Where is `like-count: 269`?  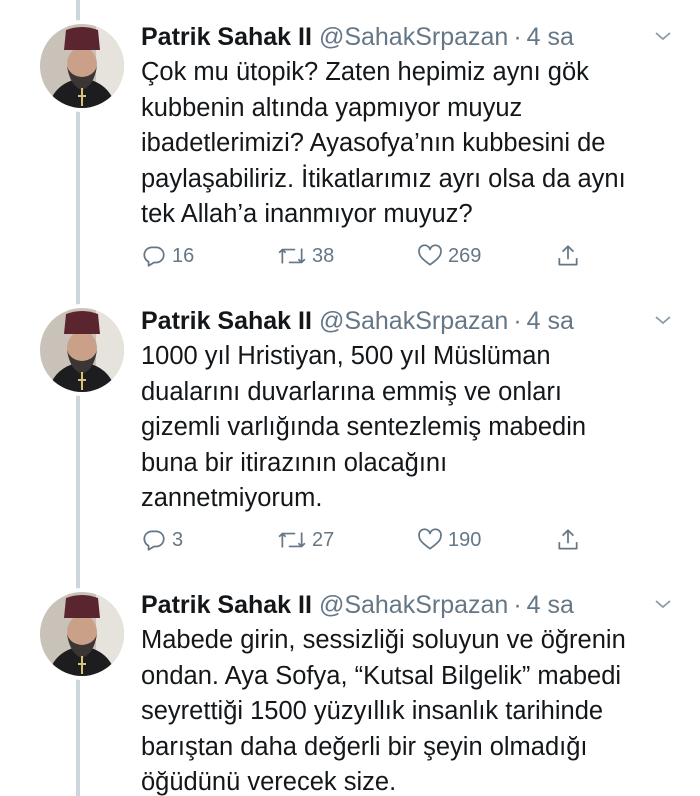
like-count: 269 is located at coordinates (465, 255).